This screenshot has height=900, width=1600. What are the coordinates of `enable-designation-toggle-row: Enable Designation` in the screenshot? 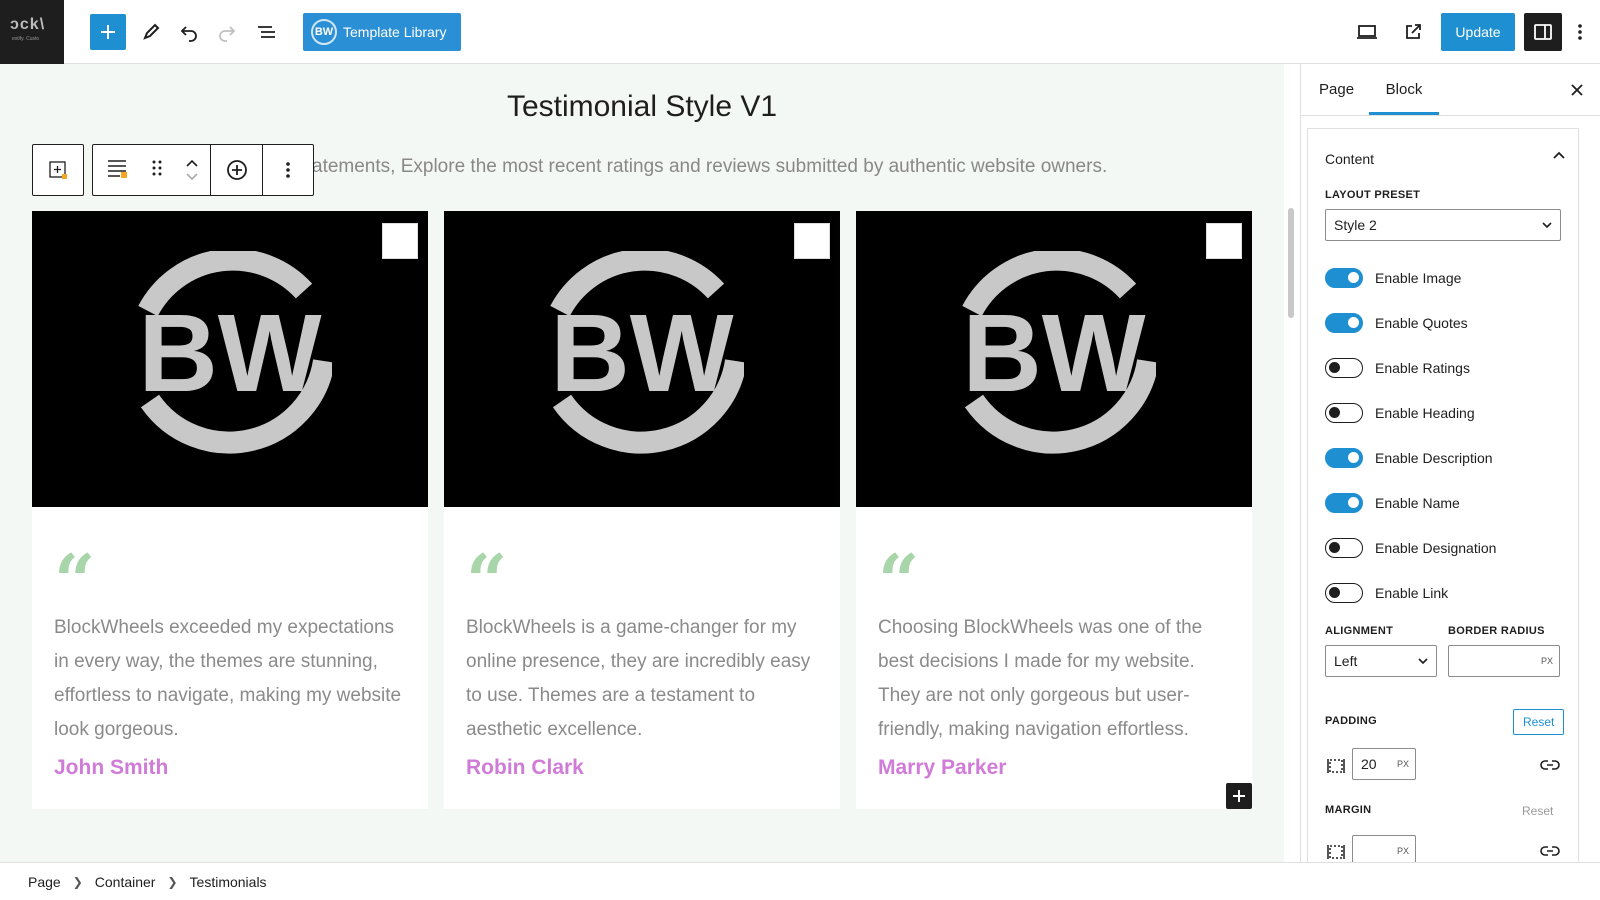 It's located at (1410, 548).